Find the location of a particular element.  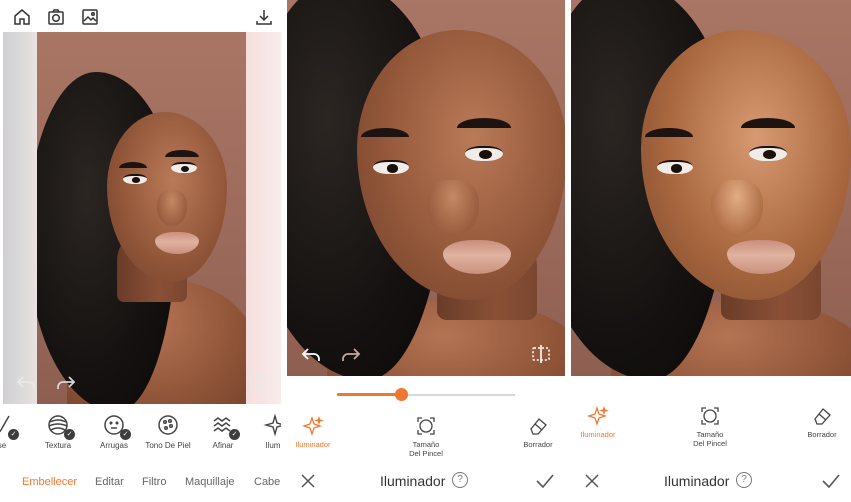

slider-fill is located at coordinates (369, 394).